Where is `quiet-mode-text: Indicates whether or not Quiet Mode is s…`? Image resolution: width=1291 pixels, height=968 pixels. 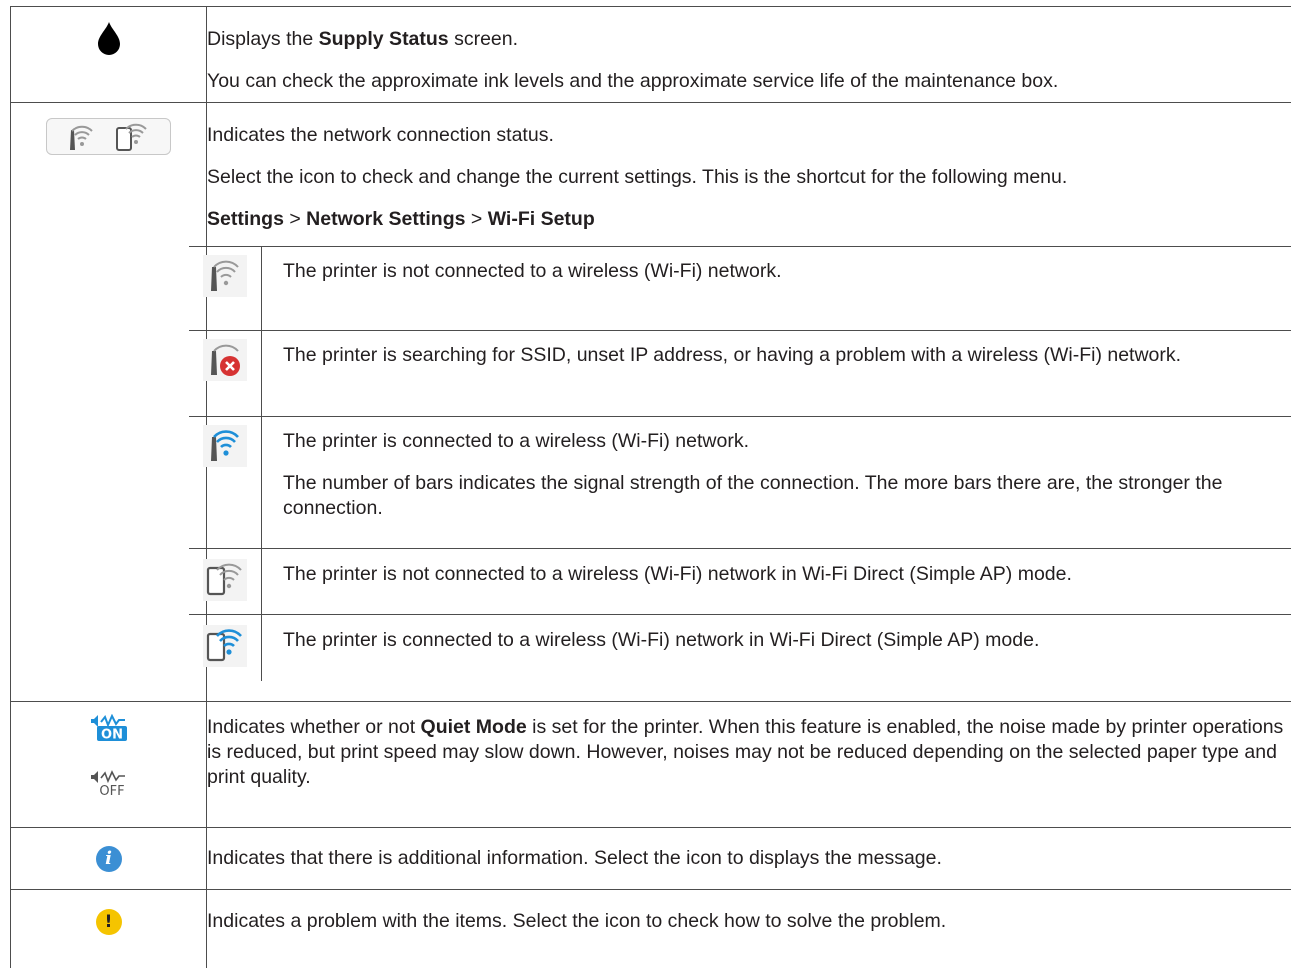
quiet-mode-text: Indicates whether or not Quiet Mode is s… is located at coordinates (745, 752).